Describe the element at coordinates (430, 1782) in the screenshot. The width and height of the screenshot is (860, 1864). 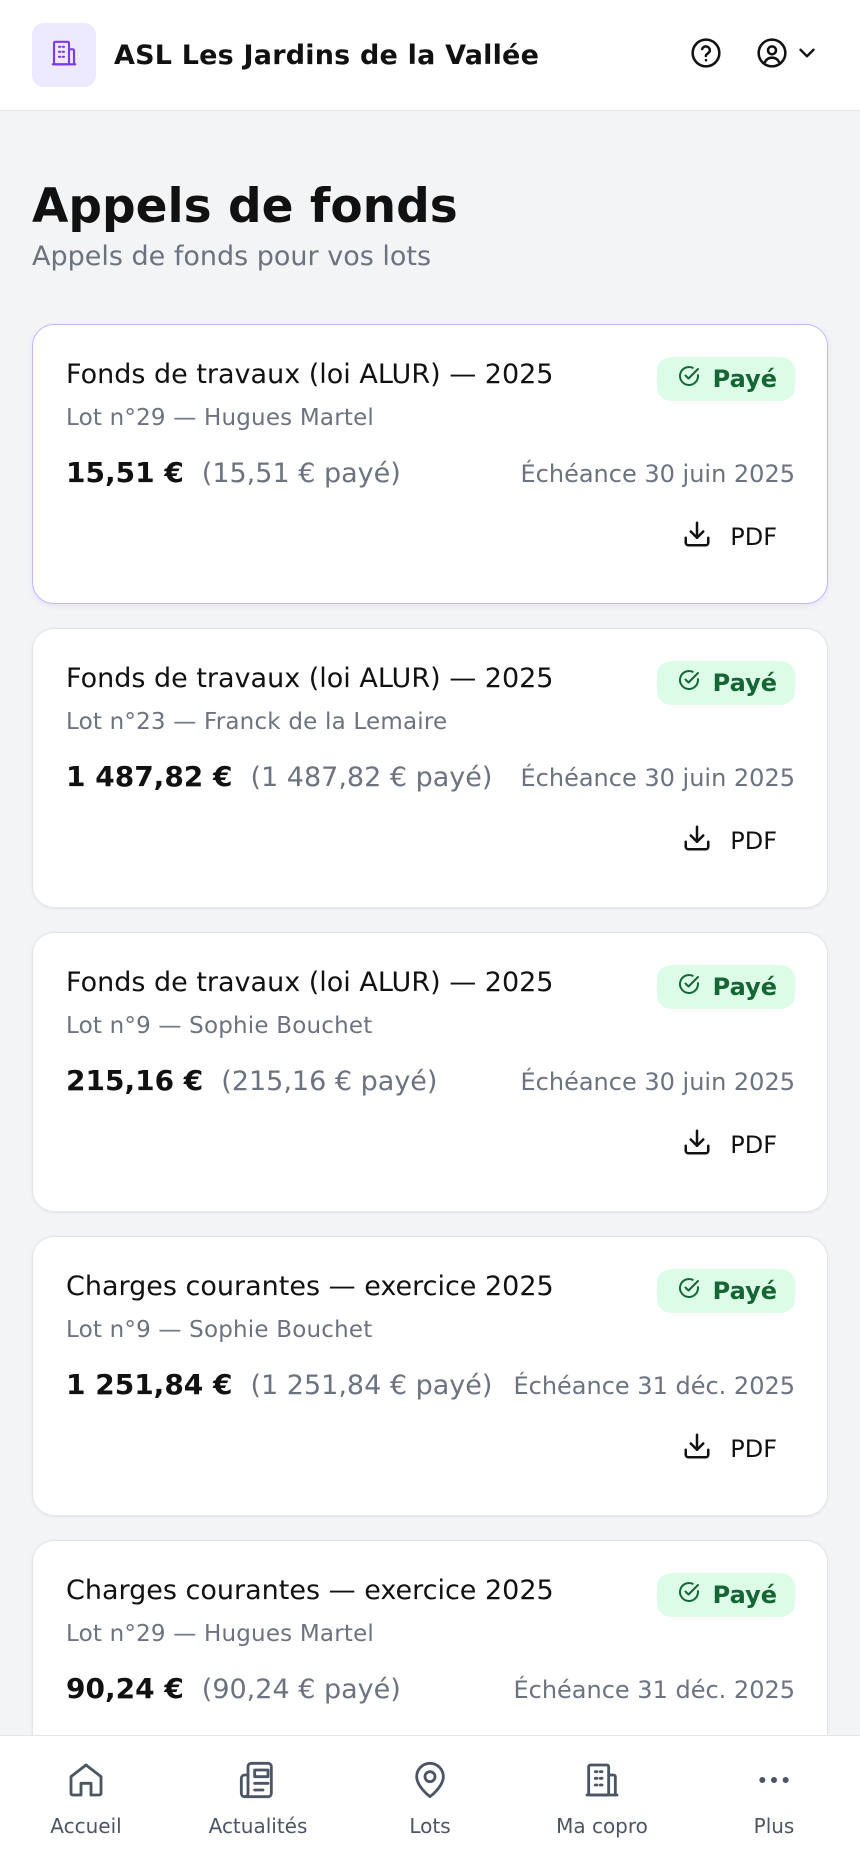
I see `map-pin-icon` at that location.